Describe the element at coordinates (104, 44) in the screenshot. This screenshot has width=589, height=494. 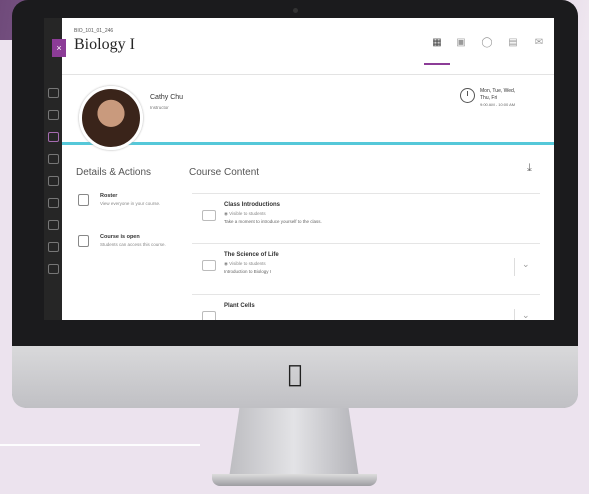
I see `page-title: Biology I` at that location.